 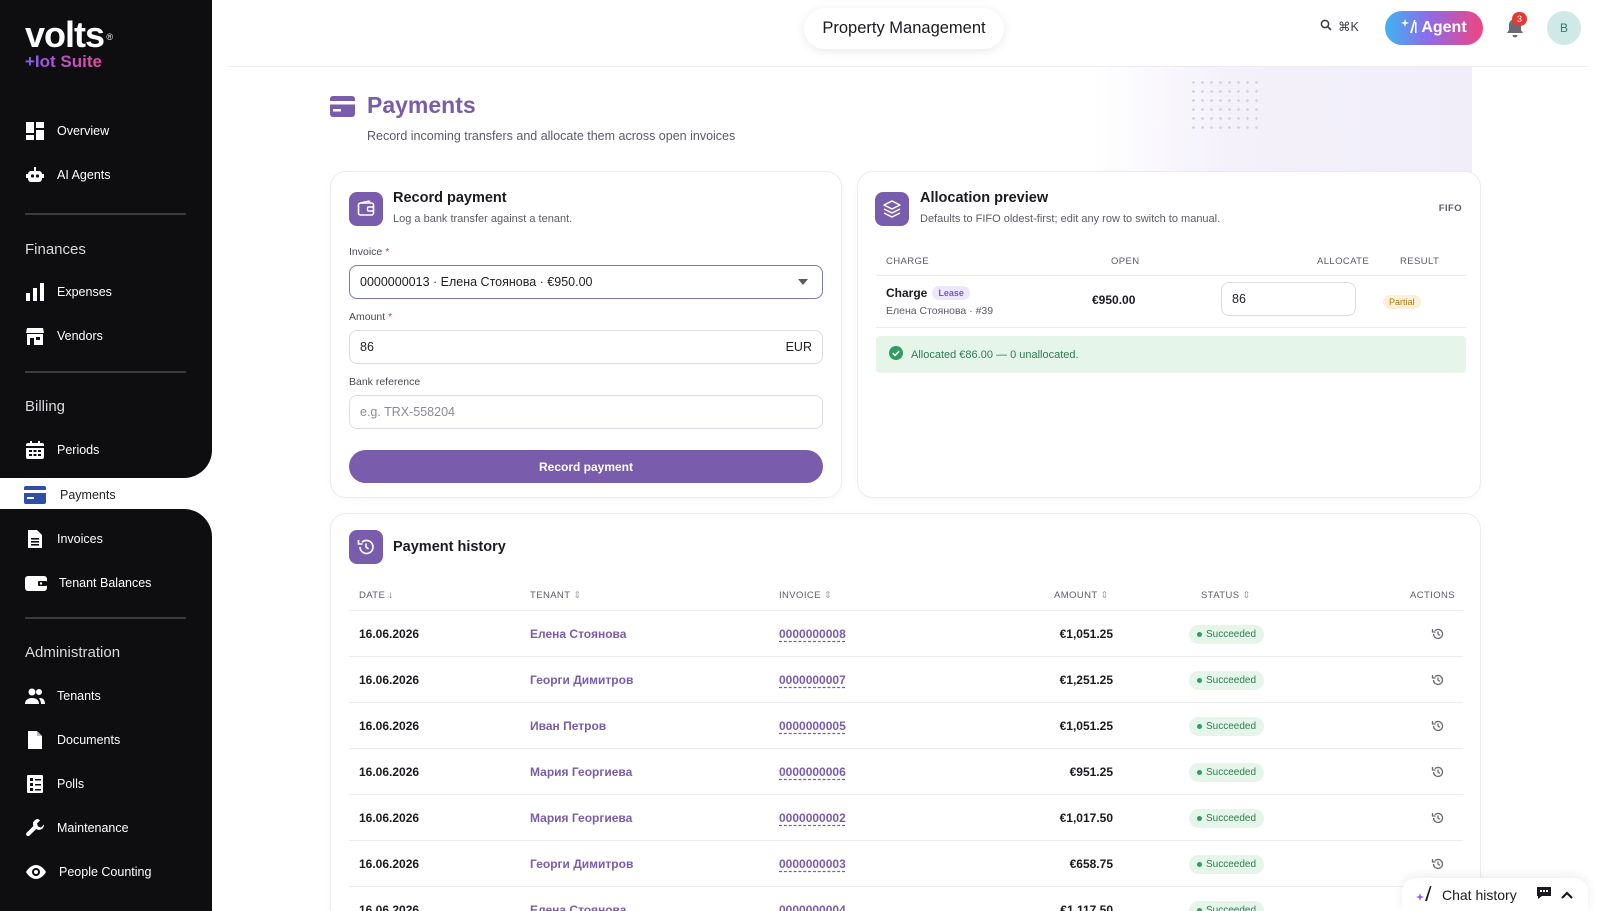 I want to click on people-icon, so click(x=35, y=696).